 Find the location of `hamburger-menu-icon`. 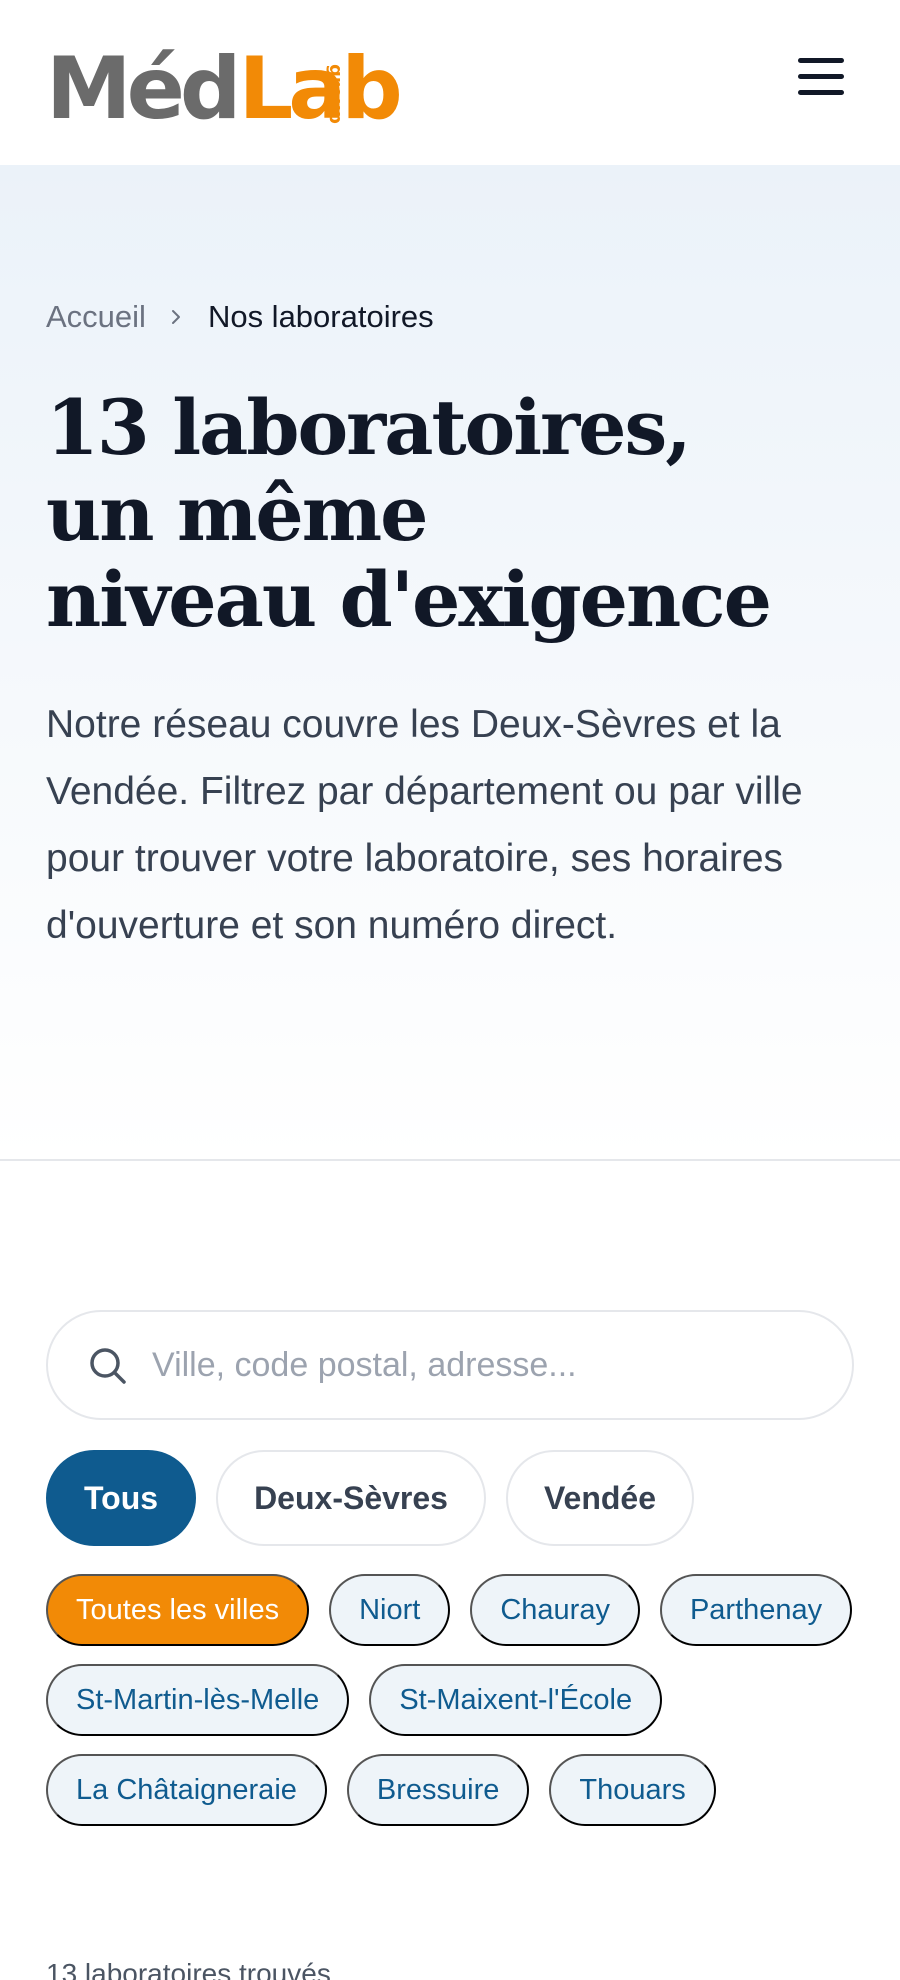

hamburger-menu-icon is located at coordinates (824, 81).